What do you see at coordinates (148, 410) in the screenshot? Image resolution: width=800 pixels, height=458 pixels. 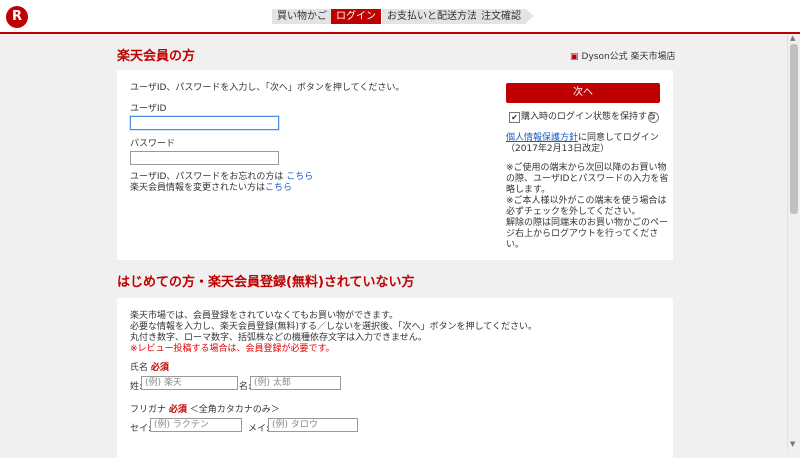 I see `kana-label: フリガナ` at bounding box center [148, 410].